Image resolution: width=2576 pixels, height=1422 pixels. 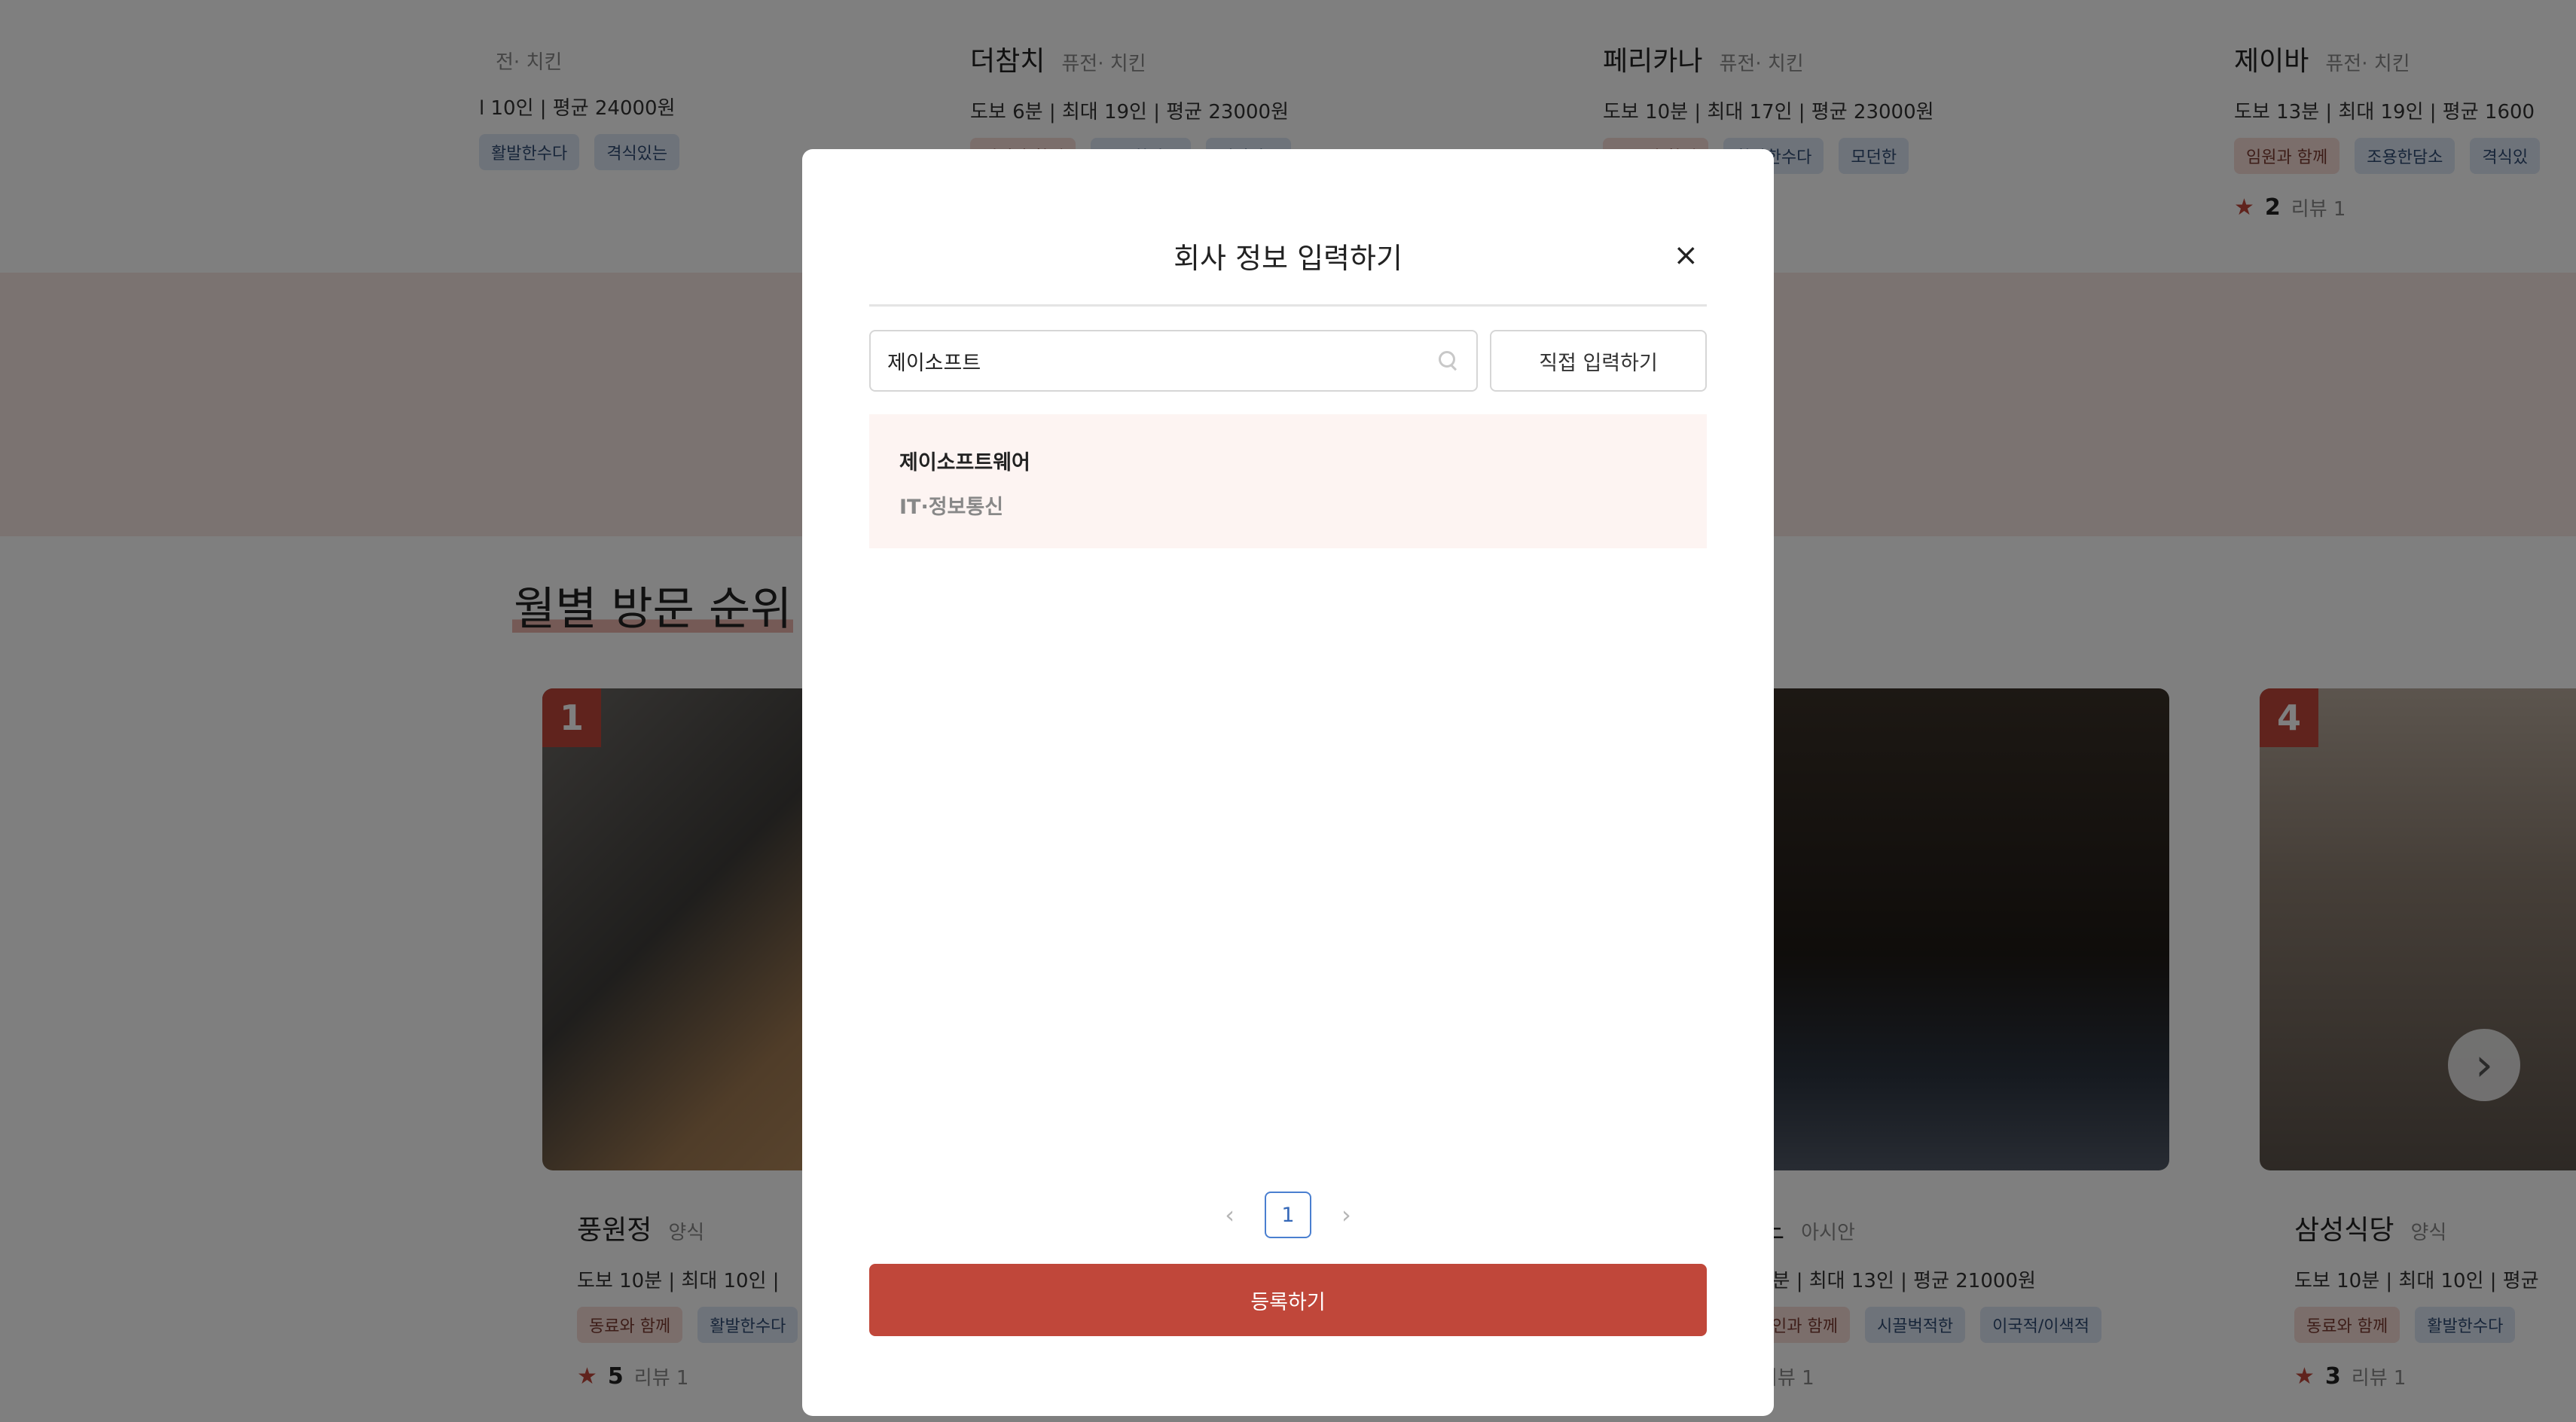 I want to click on pagination: ‹ 1 ›, so click(x=1288, y=1215).